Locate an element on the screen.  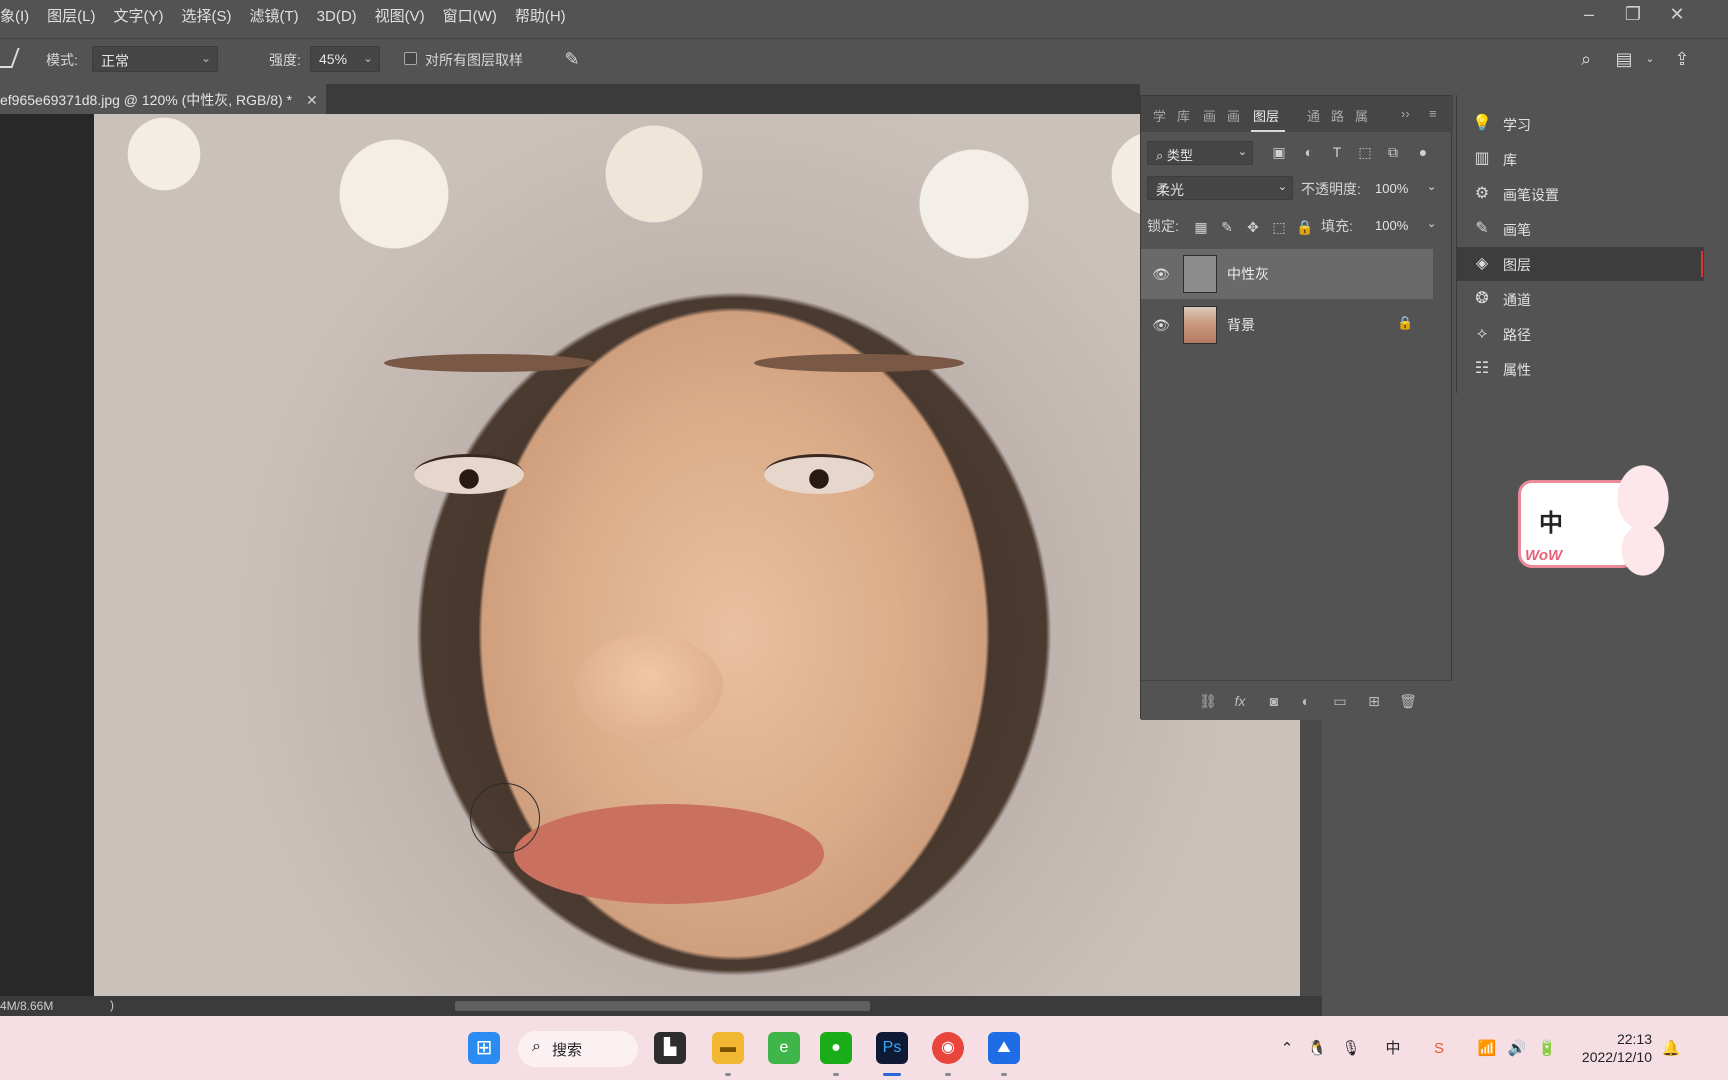
chevron-up-icon: ⌃ is located at coordinates (1287, 1049).